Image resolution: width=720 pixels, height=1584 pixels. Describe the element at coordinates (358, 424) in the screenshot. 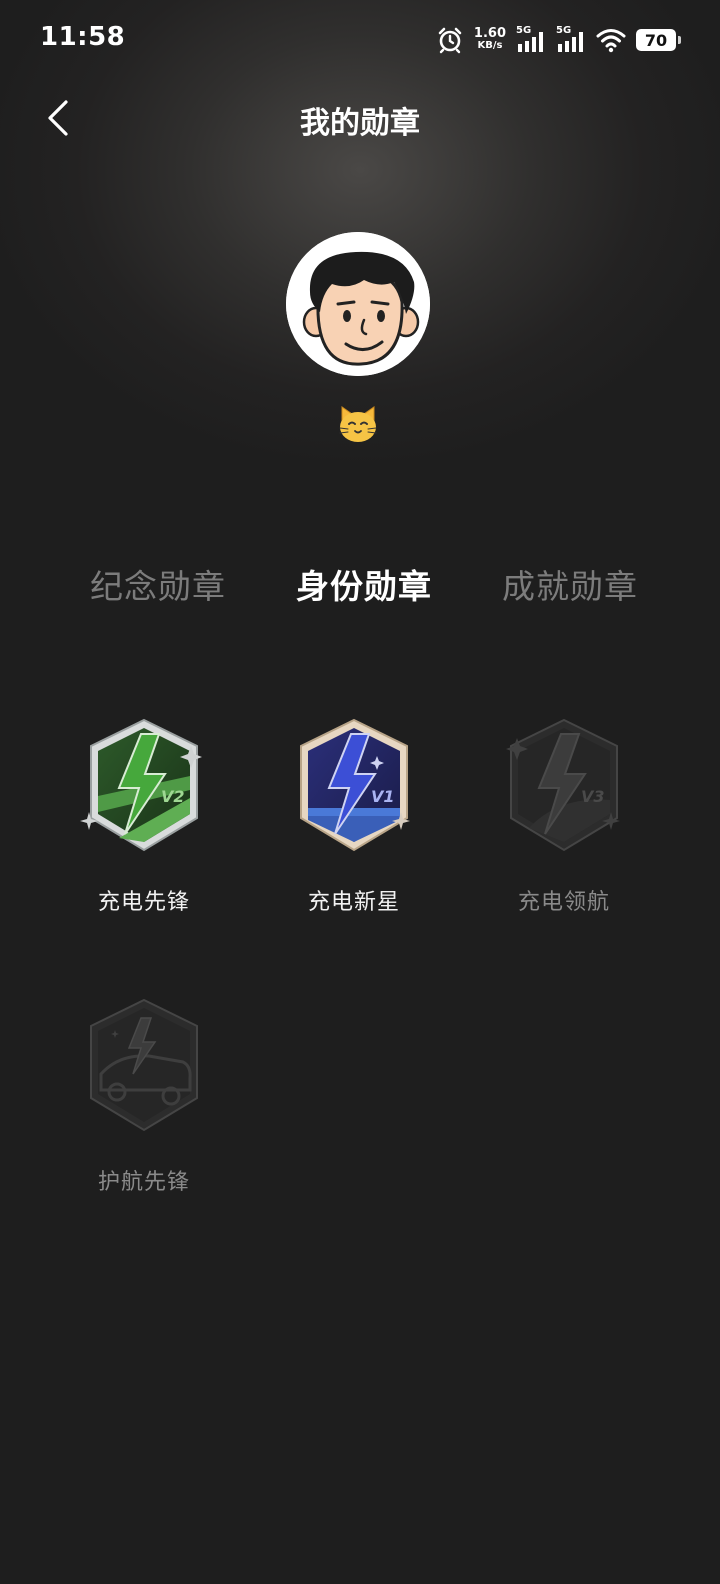

I see `cat-face-icon` at that location.